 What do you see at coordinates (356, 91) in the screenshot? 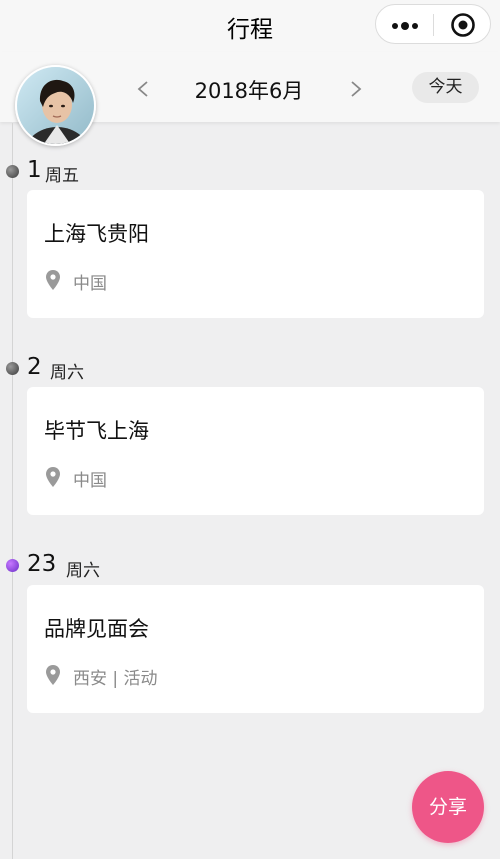
I see `chevron-right-icon` at bounding box center [356, 91].